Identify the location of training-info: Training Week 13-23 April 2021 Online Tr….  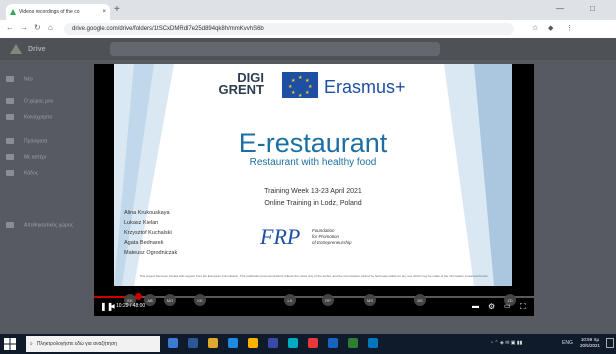
(313, 197).